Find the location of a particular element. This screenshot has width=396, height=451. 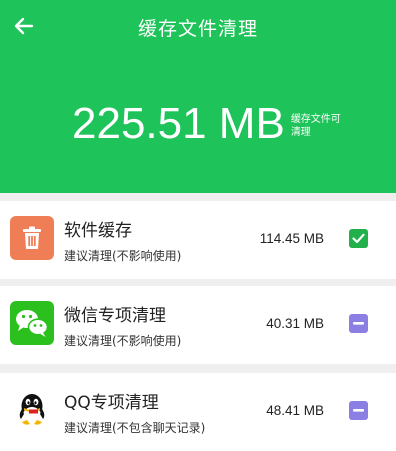

trash-icon is located at coordinates (32, 238).